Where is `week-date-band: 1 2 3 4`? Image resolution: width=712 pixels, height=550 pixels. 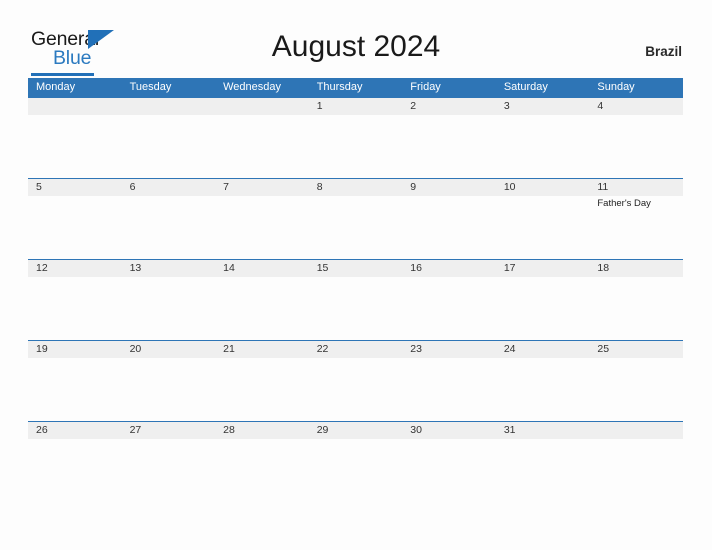
week-date-band: 1 2 3 4 is located at coordinates (355, 106).